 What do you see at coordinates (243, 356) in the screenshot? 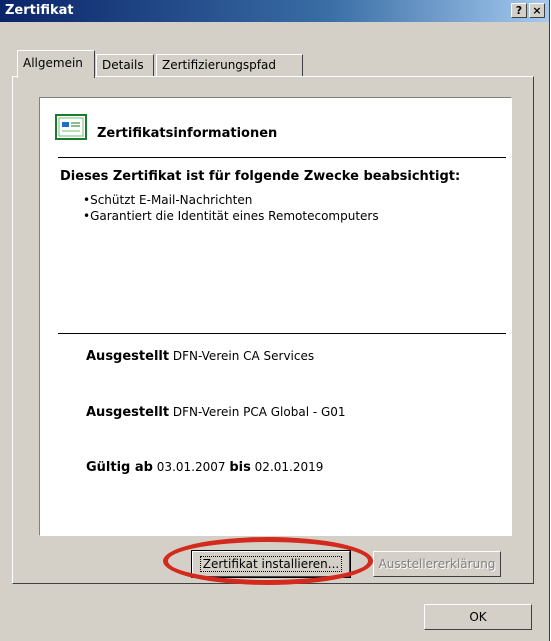
I see `issued-to-value: DFN-Verein CA Services` at bounding box center [243, 356].